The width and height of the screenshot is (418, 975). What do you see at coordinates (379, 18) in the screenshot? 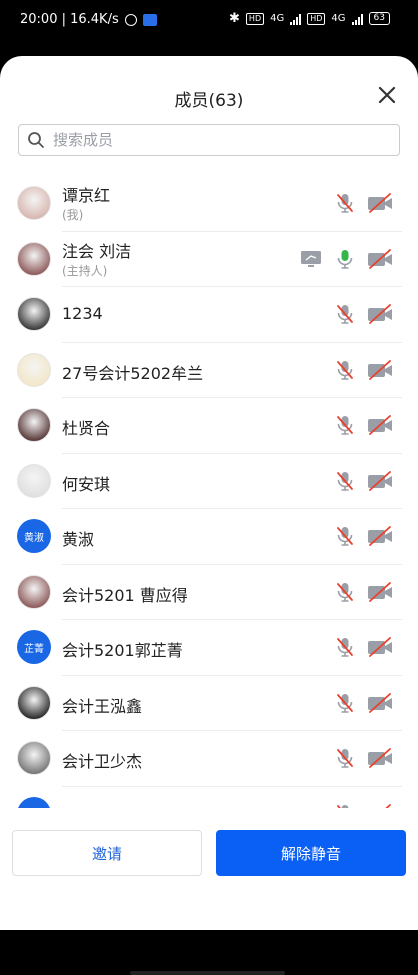
I see `battery-icon: 63` at bounding box center [379, 18].